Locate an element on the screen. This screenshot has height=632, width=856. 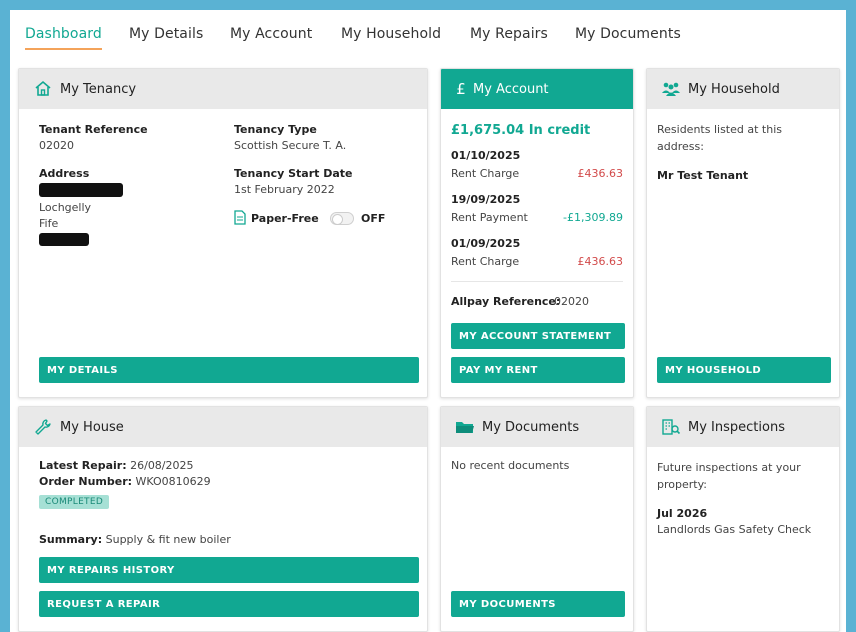
allpay-label: Allpay Reference: is located at coordinates (506, 301).